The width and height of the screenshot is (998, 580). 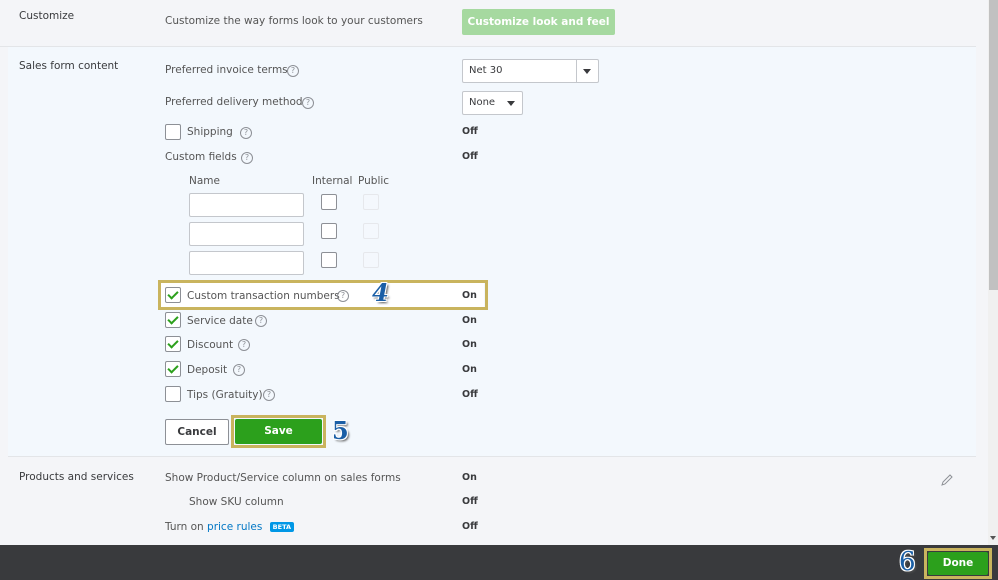 What do you see at coordinates (469, 477) in the screenshot?
I see `product-row-status: On` at bounding box center [469, 477].